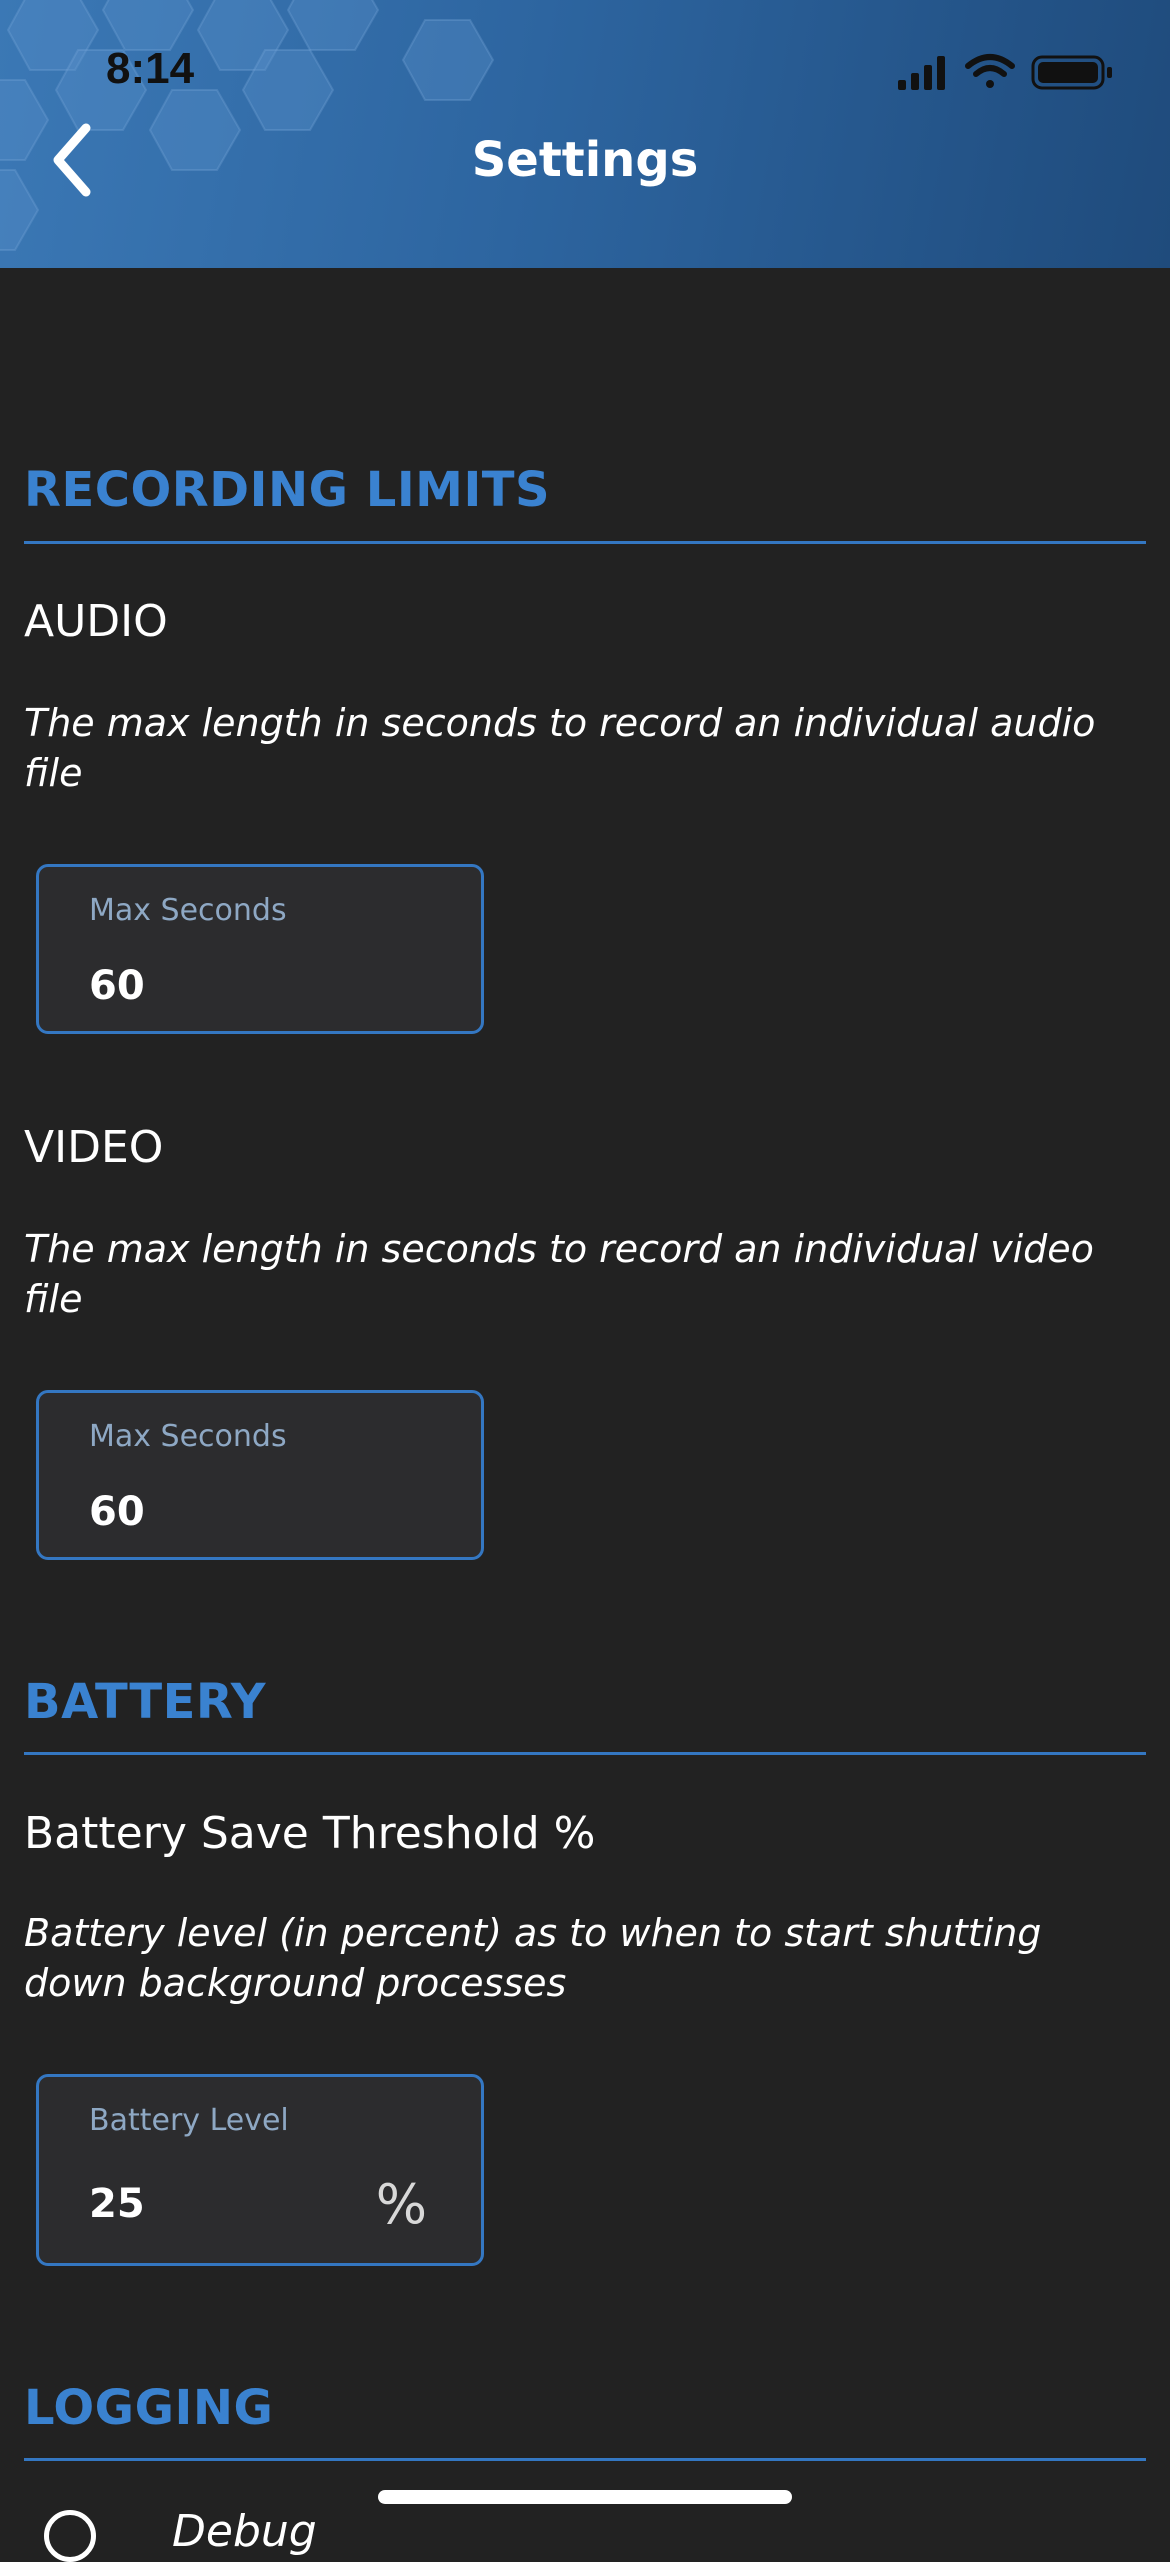 The width and height of the screenshot is (1170, 2562). Describe the element at coordinates (150, 68) in the screenshot. I see `status-bar-time: 8:14` at that location.